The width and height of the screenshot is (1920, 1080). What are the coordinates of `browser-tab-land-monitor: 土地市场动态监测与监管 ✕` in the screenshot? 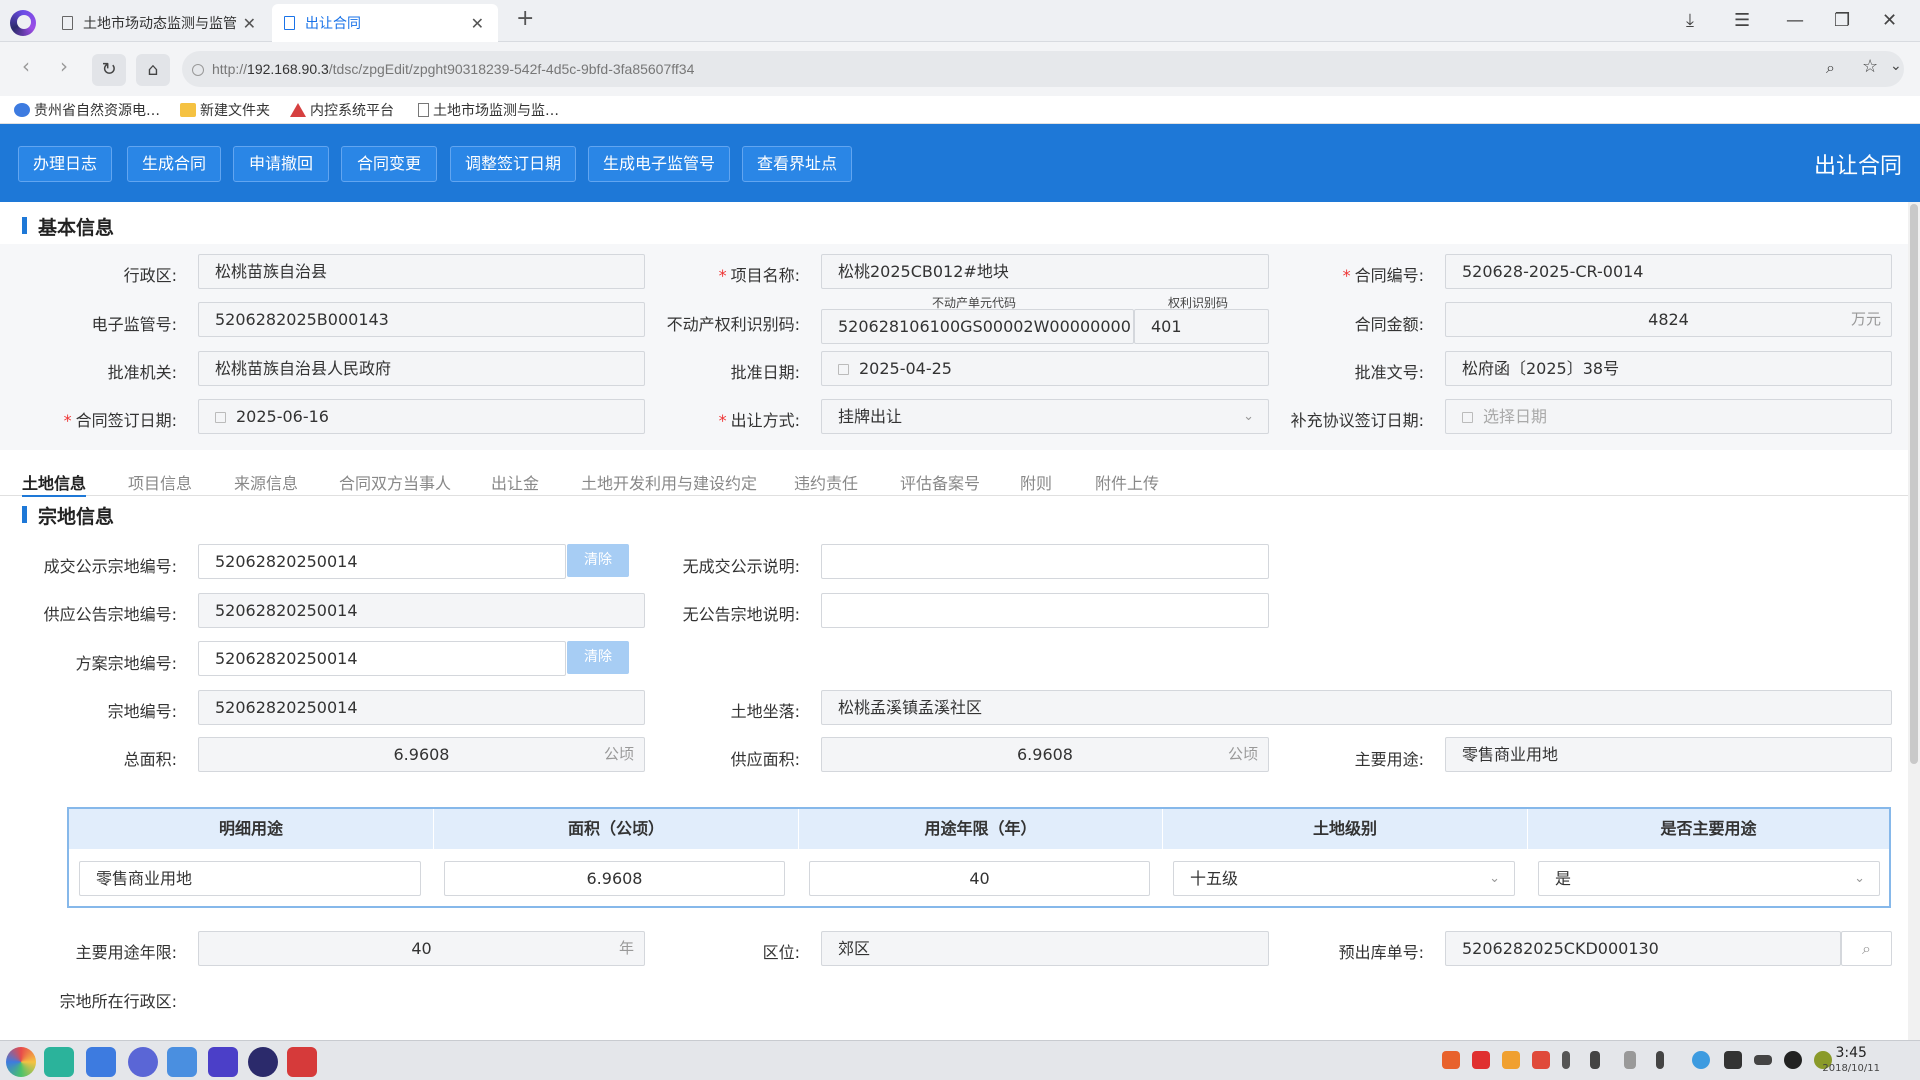 It's located at (160, 23).